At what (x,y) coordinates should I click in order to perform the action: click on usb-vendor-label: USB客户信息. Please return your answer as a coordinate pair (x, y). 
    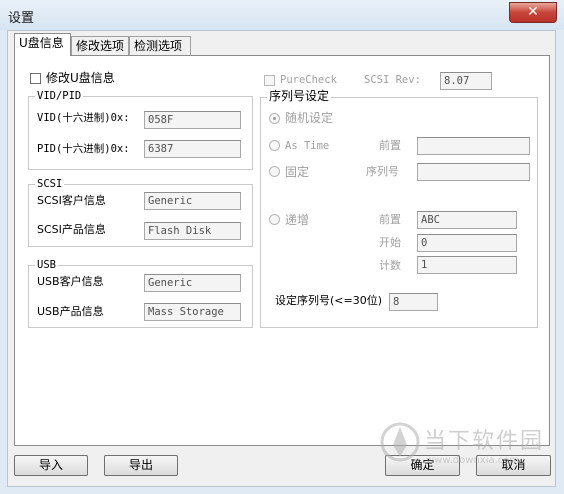
    Looking at the image, I should click on (70, 281).